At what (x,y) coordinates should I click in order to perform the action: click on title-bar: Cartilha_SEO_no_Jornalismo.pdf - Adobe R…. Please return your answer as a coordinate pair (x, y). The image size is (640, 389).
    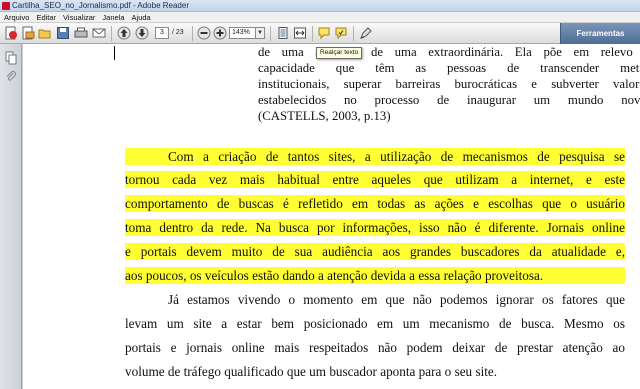
    Looking at the image, I should click on (320, 6).